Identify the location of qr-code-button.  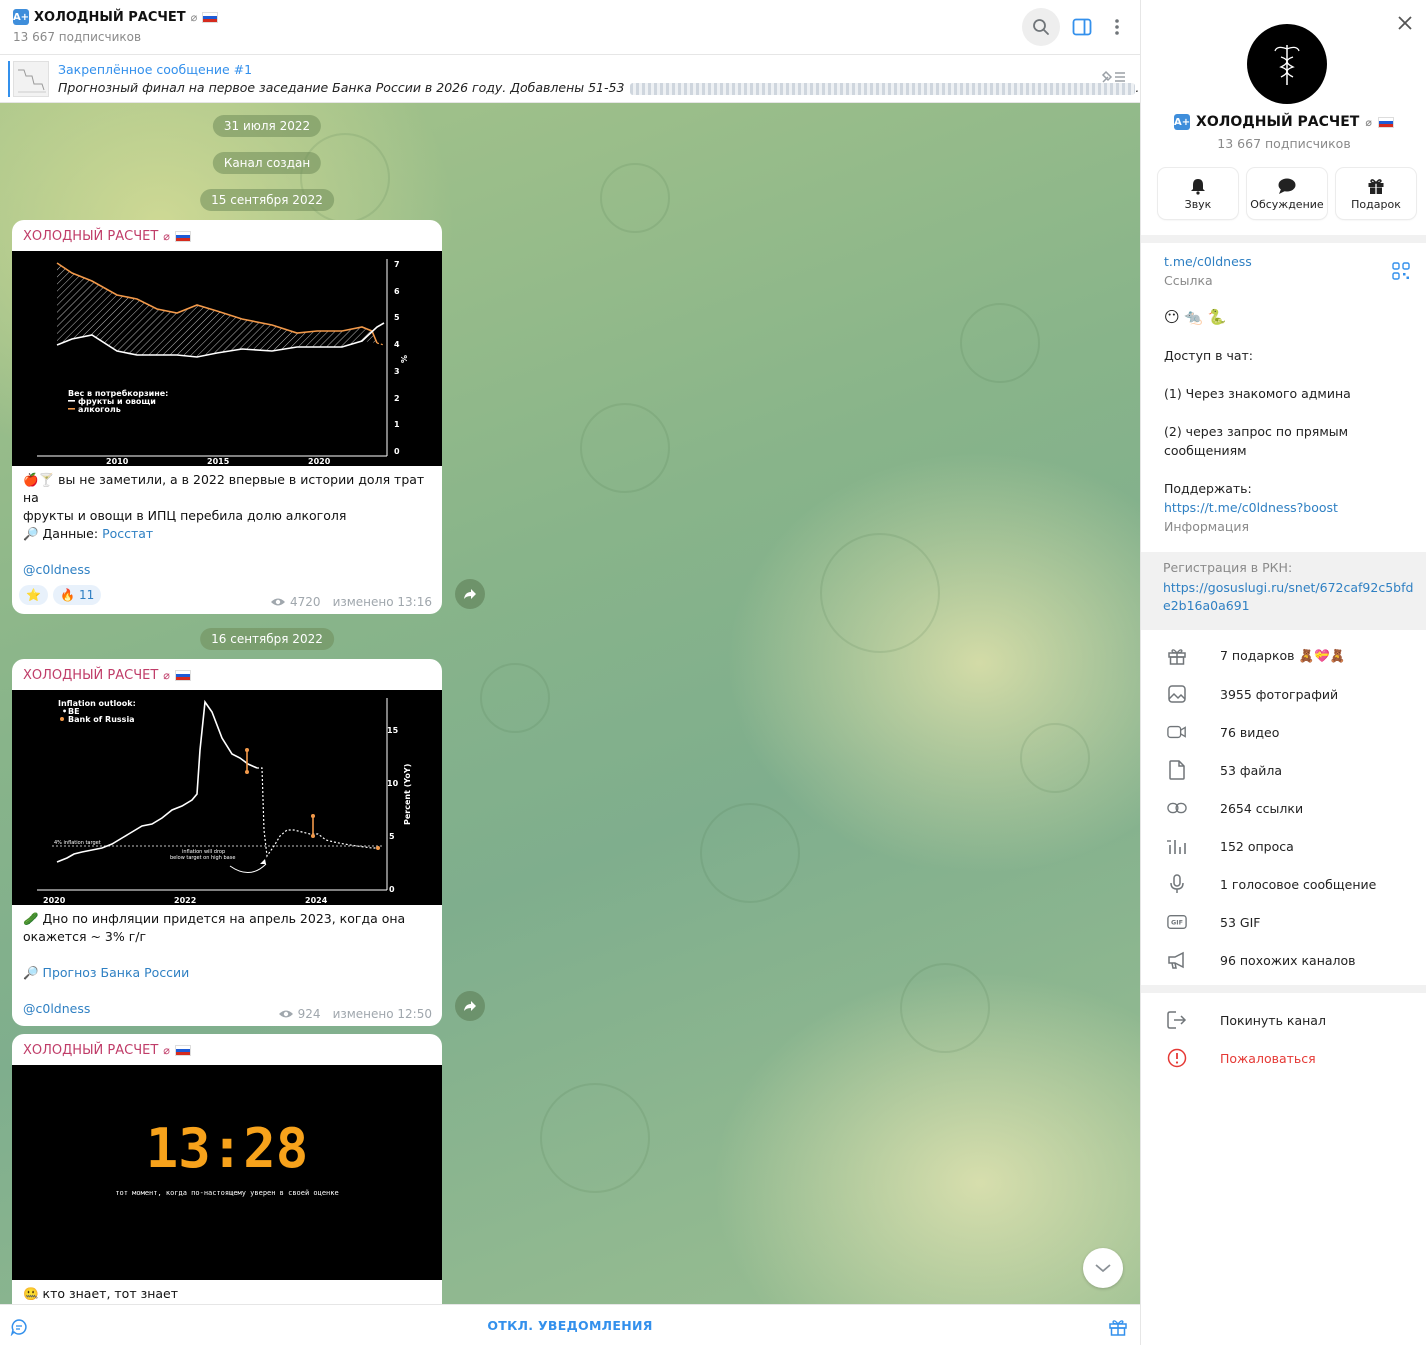
(1401, 273).